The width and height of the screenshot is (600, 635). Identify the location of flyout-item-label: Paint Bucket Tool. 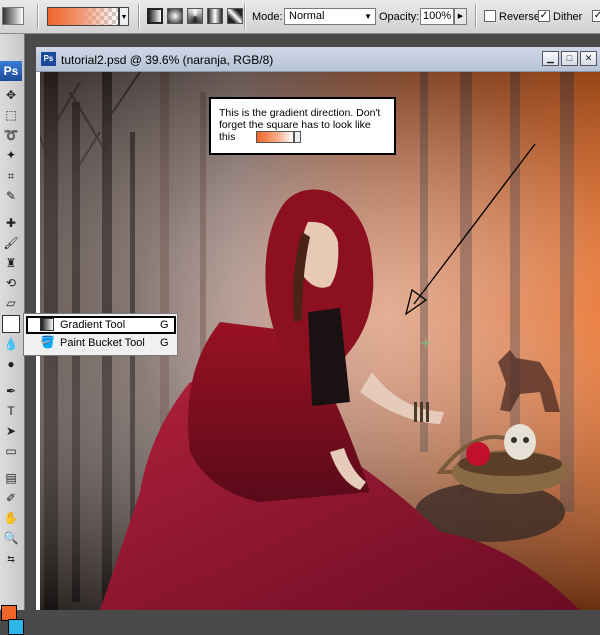
(102, 343).